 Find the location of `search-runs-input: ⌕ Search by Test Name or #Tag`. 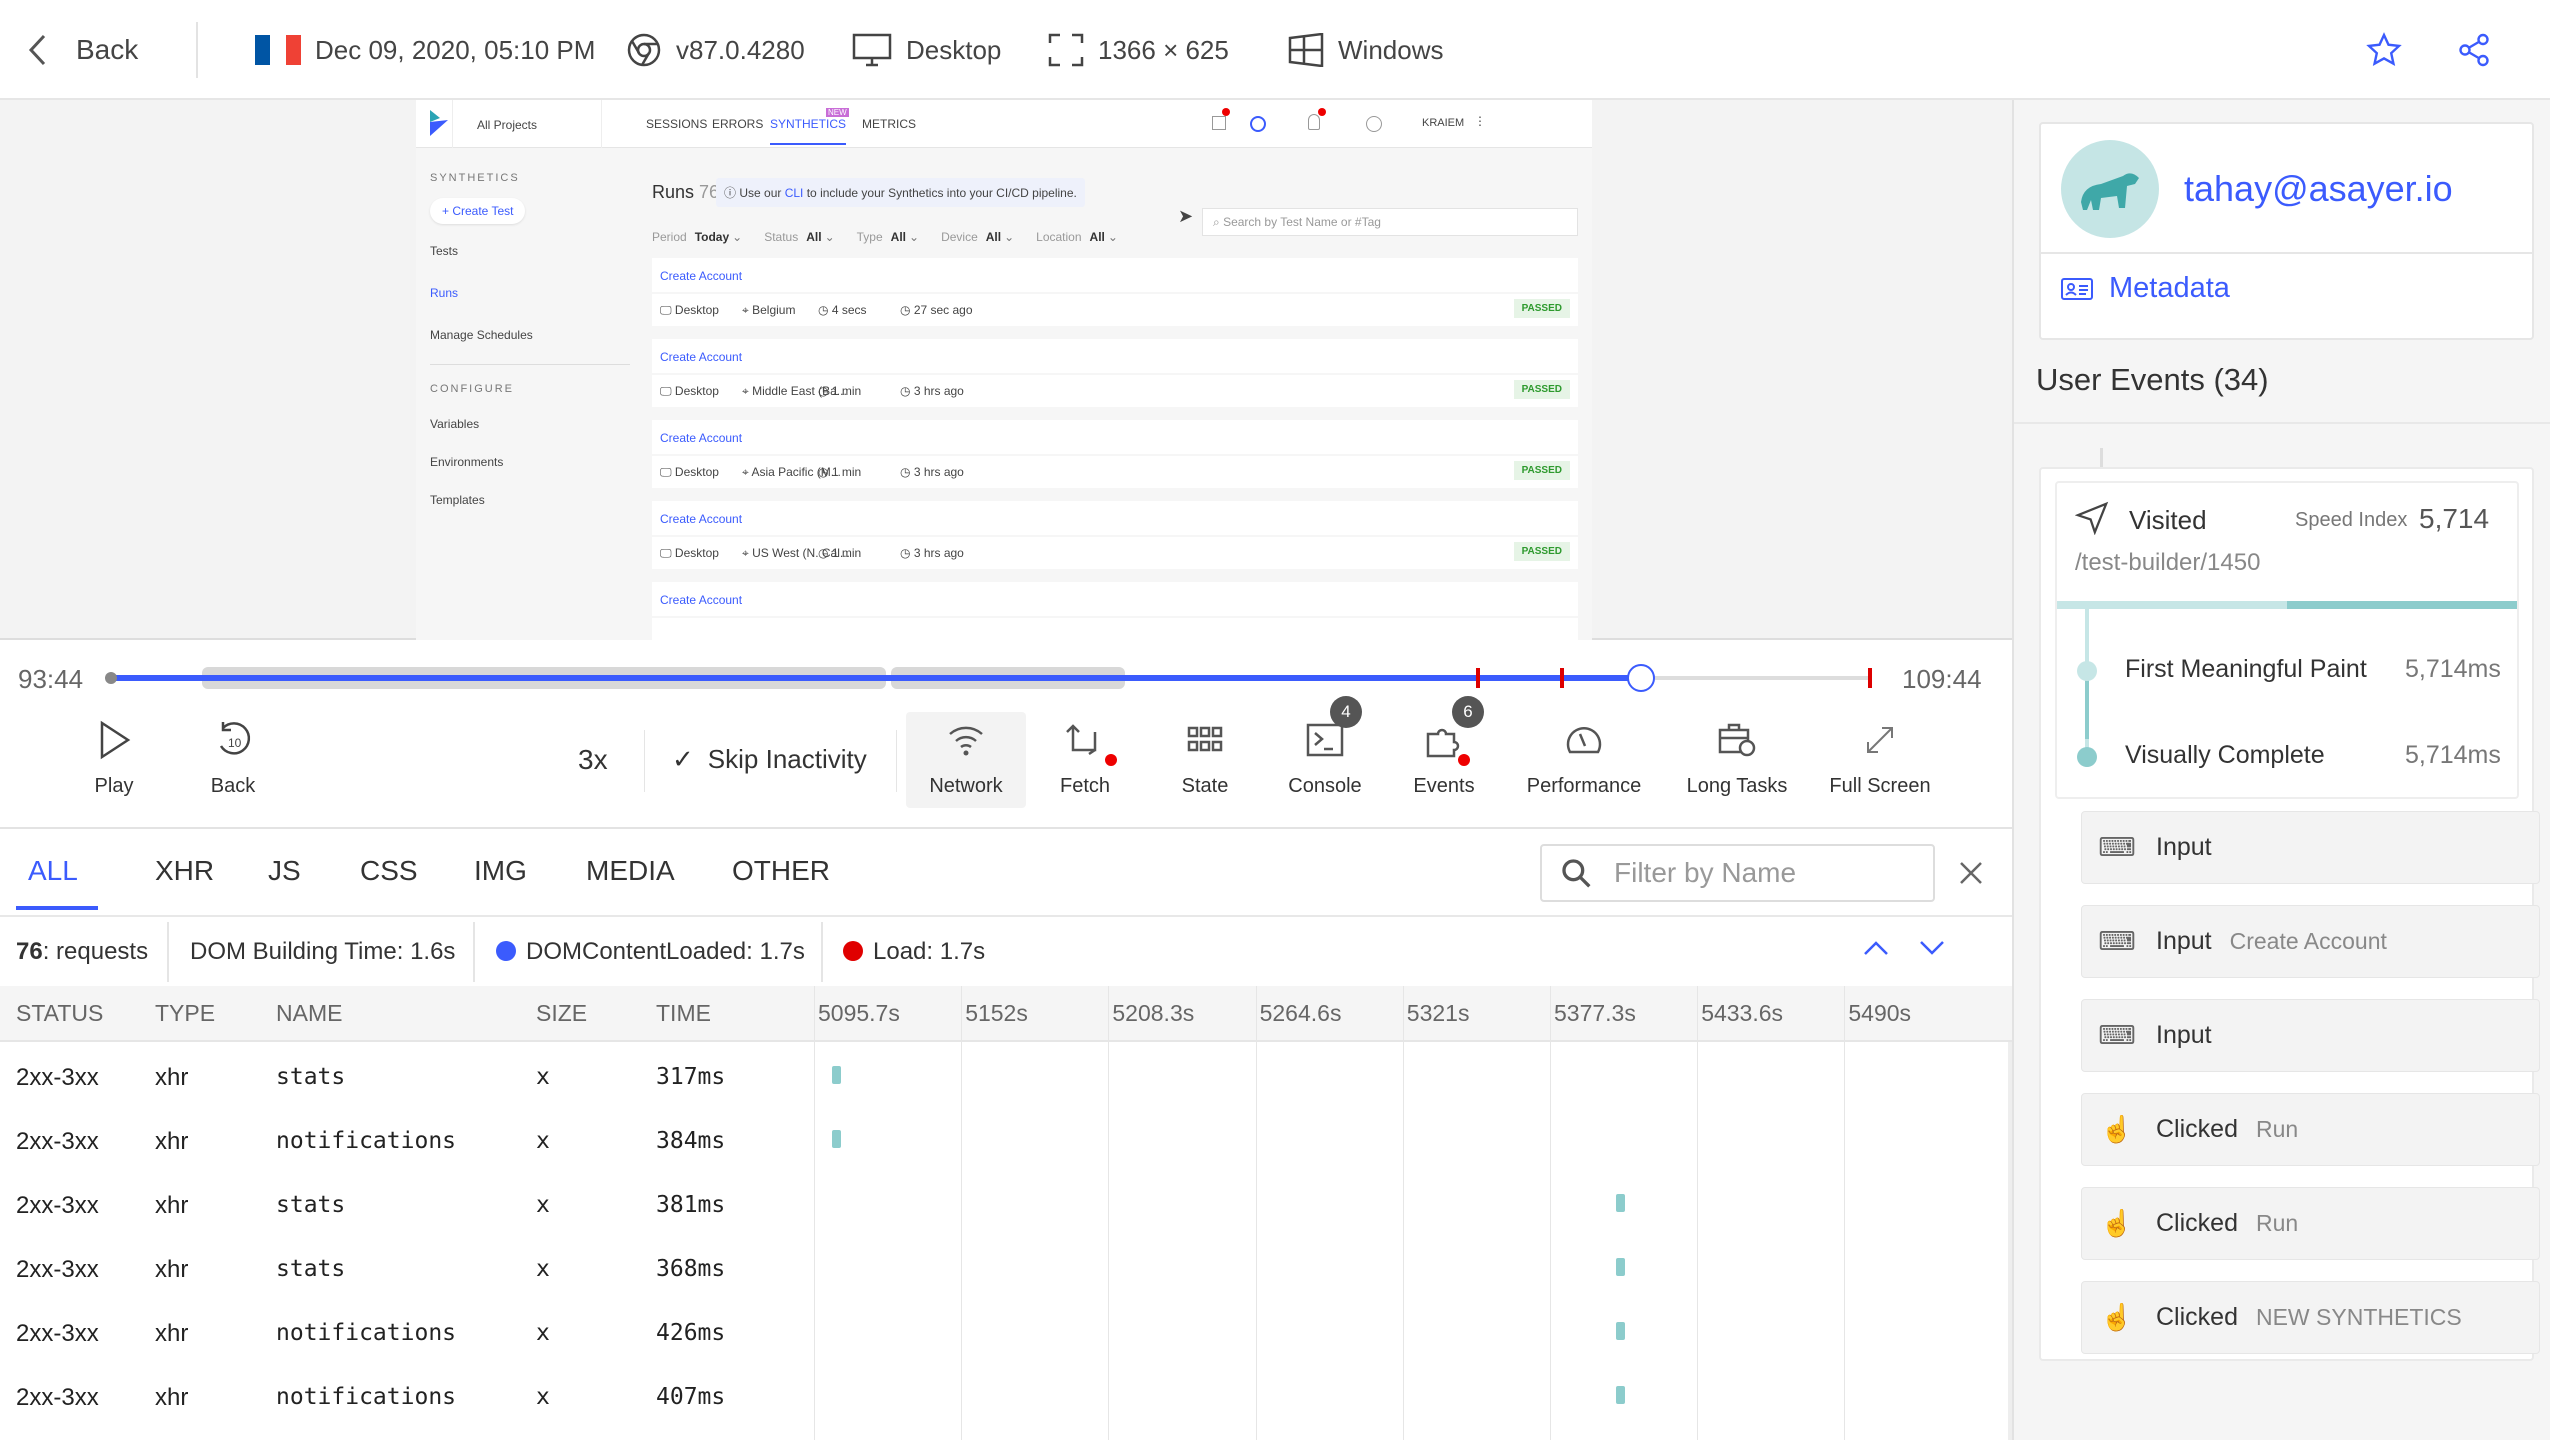

search-runs-input: ⌕ Search by Test Name or #Tag is located at coordinates (1390, 222).